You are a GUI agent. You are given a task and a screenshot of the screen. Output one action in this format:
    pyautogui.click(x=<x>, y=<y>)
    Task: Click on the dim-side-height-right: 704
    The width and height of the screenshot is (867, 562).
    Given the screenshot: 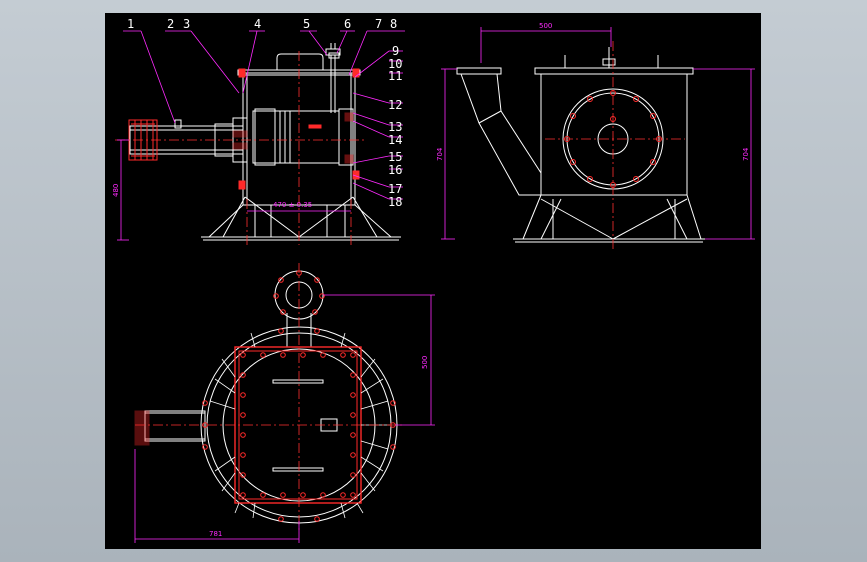 What is the action you would take?
    pyautogui.click(x=746, y=154)
    